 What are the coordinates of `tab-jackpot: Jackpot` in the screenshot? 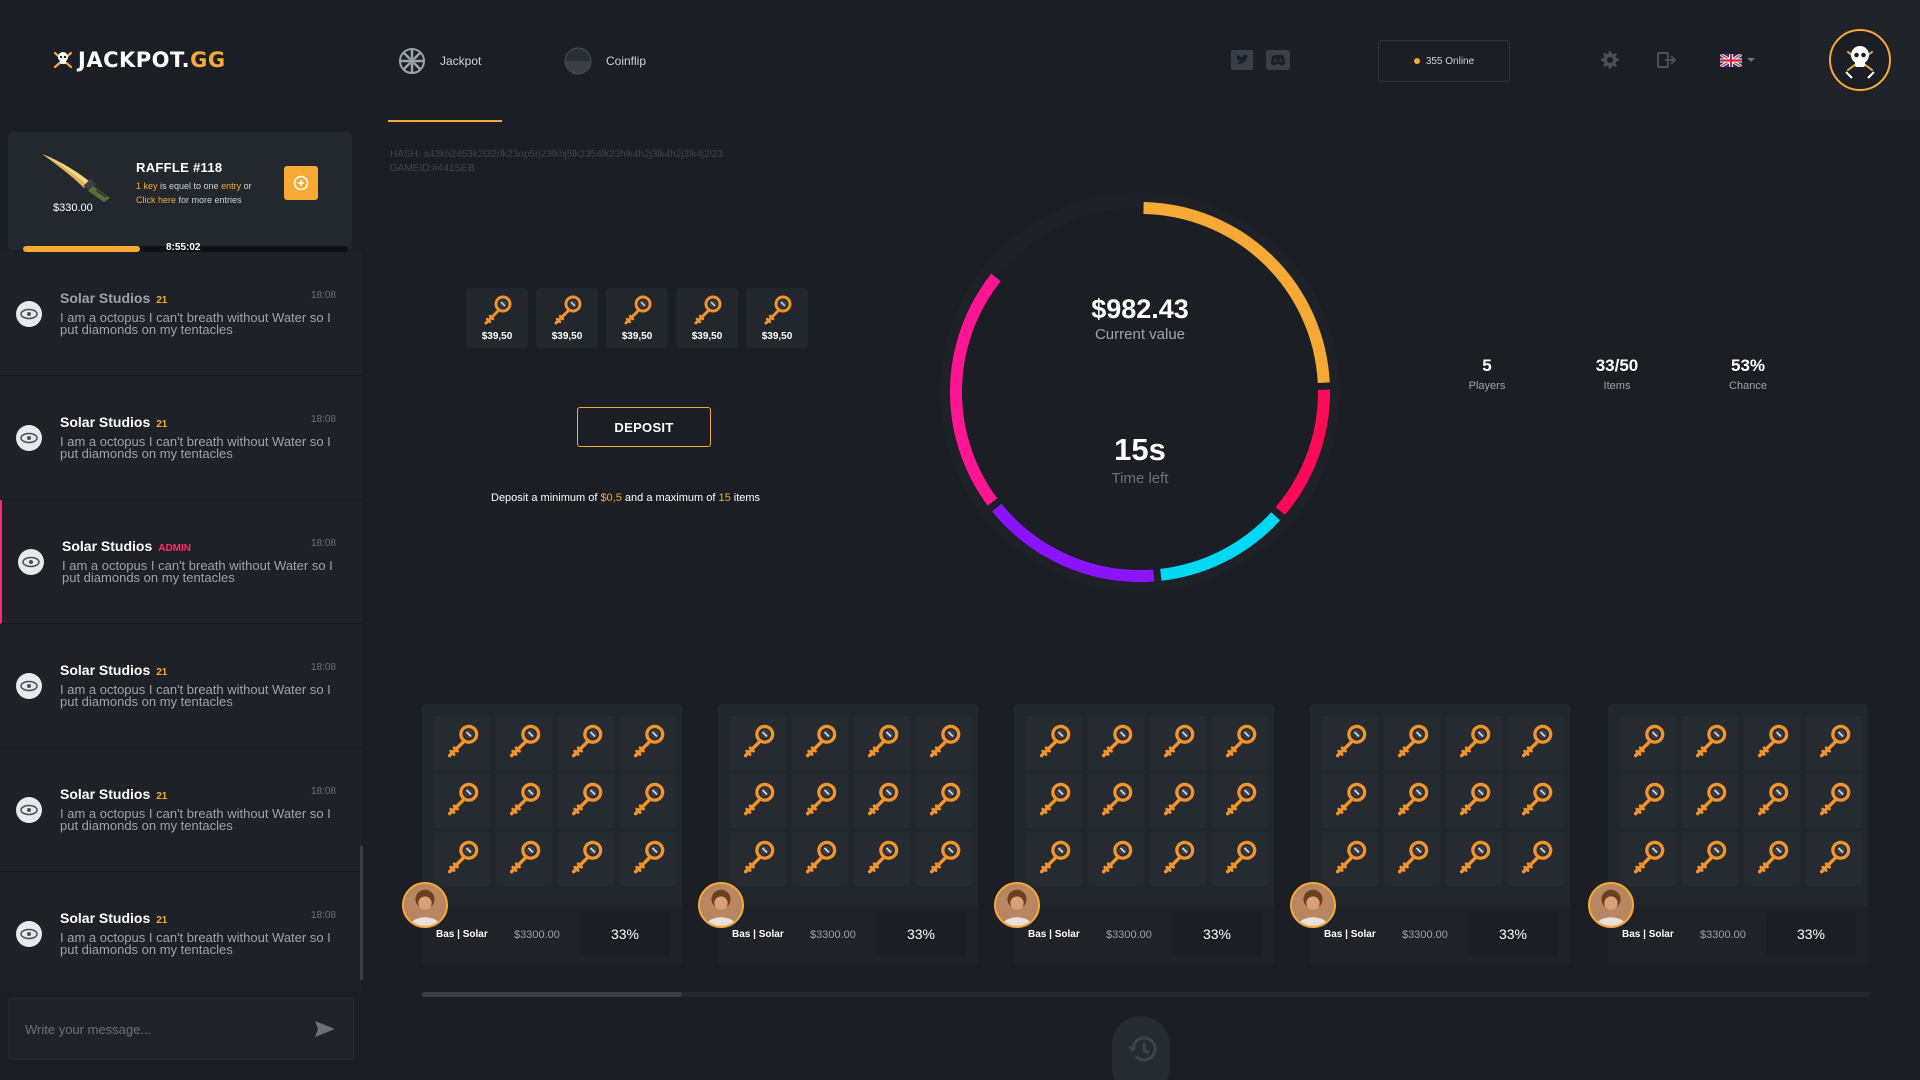 It's located at (446, 61).